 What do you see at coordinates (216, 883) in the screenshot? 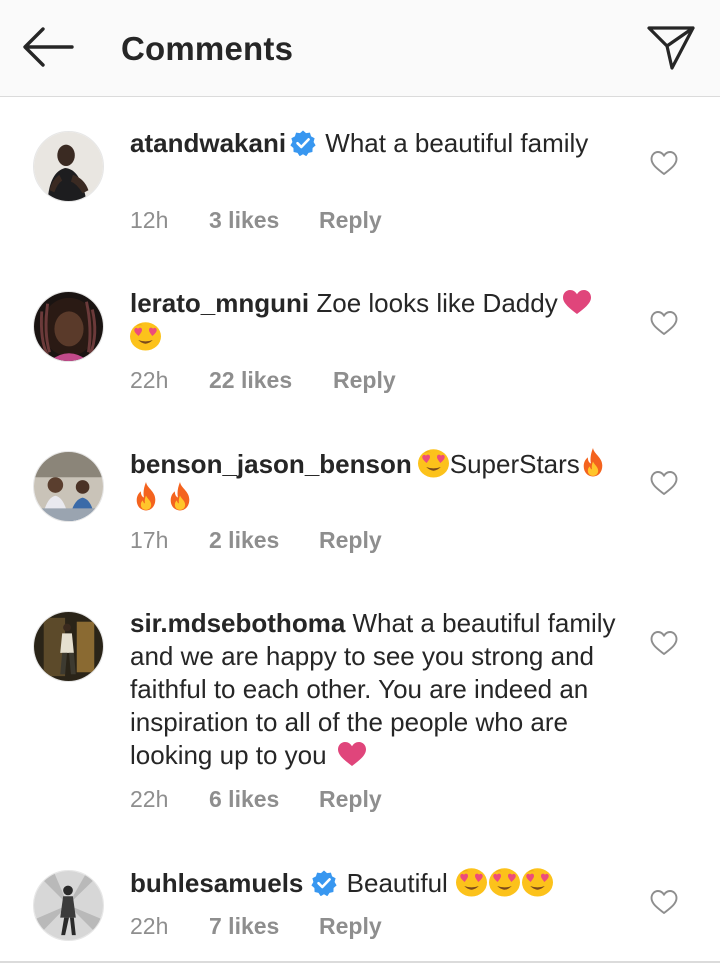
I see `comment-username: buhlesamuels` at bounding box center [216, 883].